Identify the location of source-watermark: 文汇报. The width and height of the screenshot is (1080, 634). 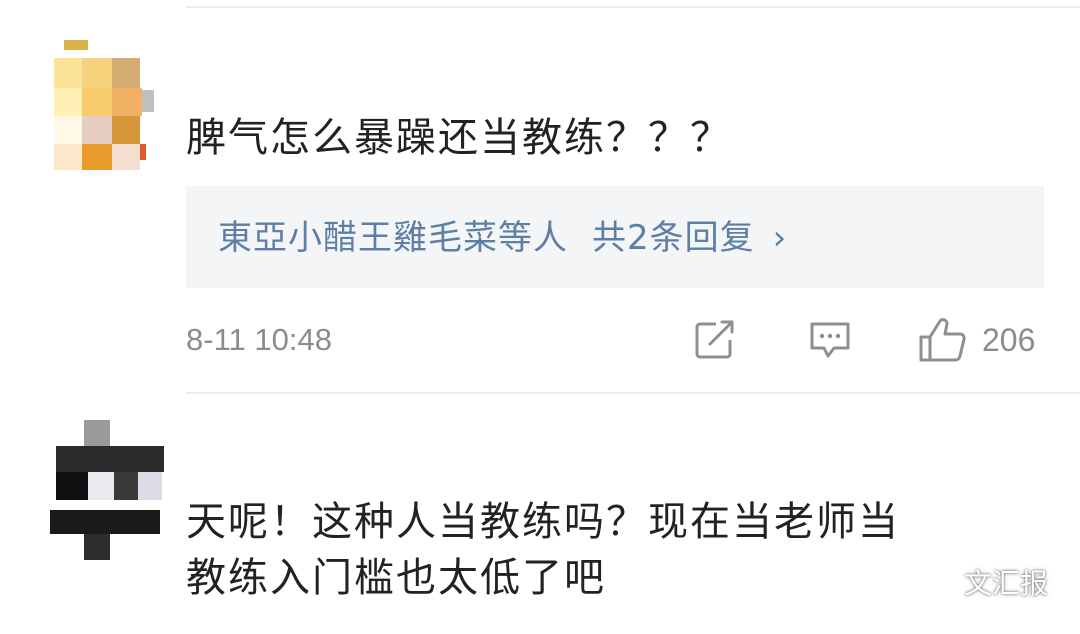
(985, 582).